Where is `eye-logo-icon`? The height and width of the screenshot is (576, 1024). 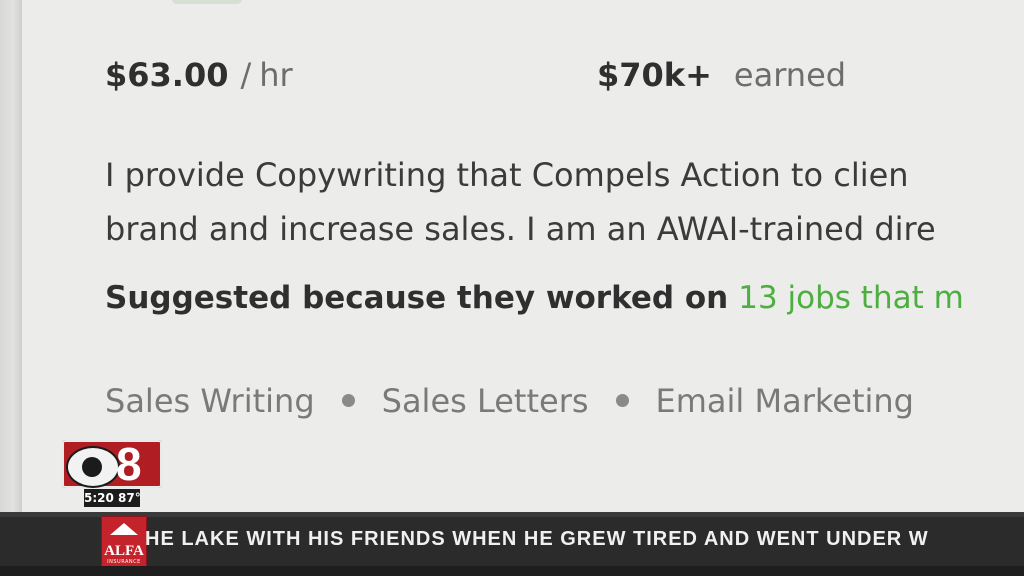 eye-logo-icon is located at coordinates (93, 467).